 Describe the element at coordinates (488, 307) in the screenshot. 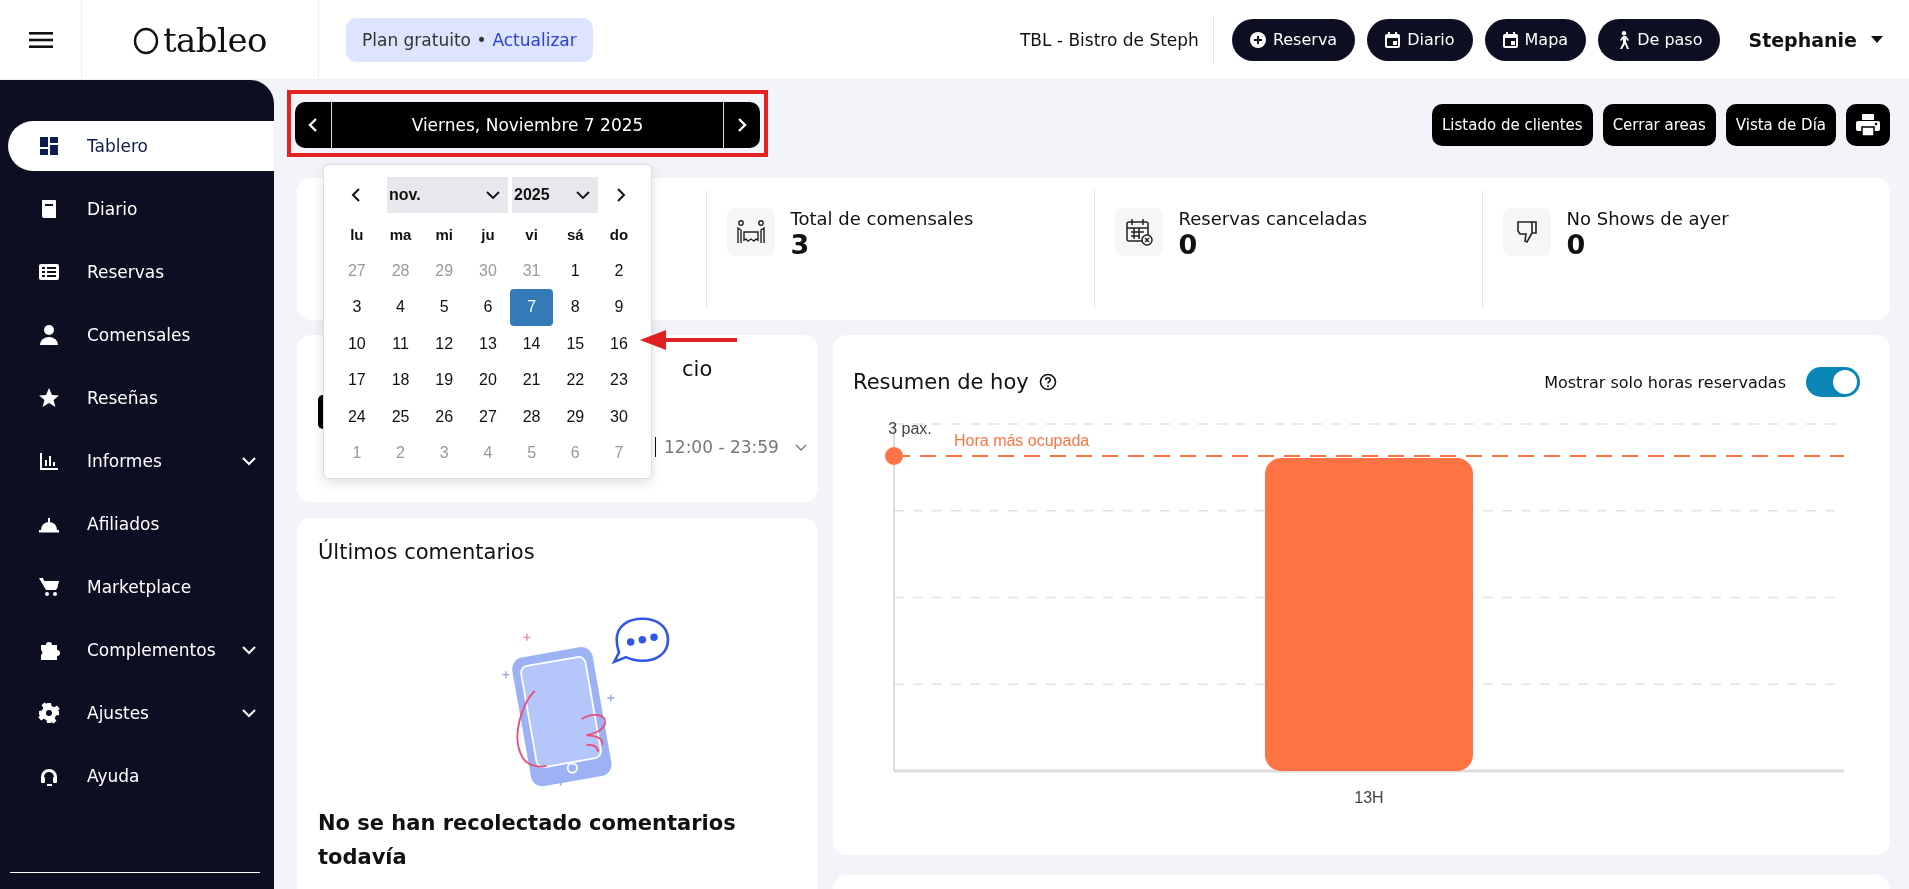

I see `calendar-day: 6` at that location.